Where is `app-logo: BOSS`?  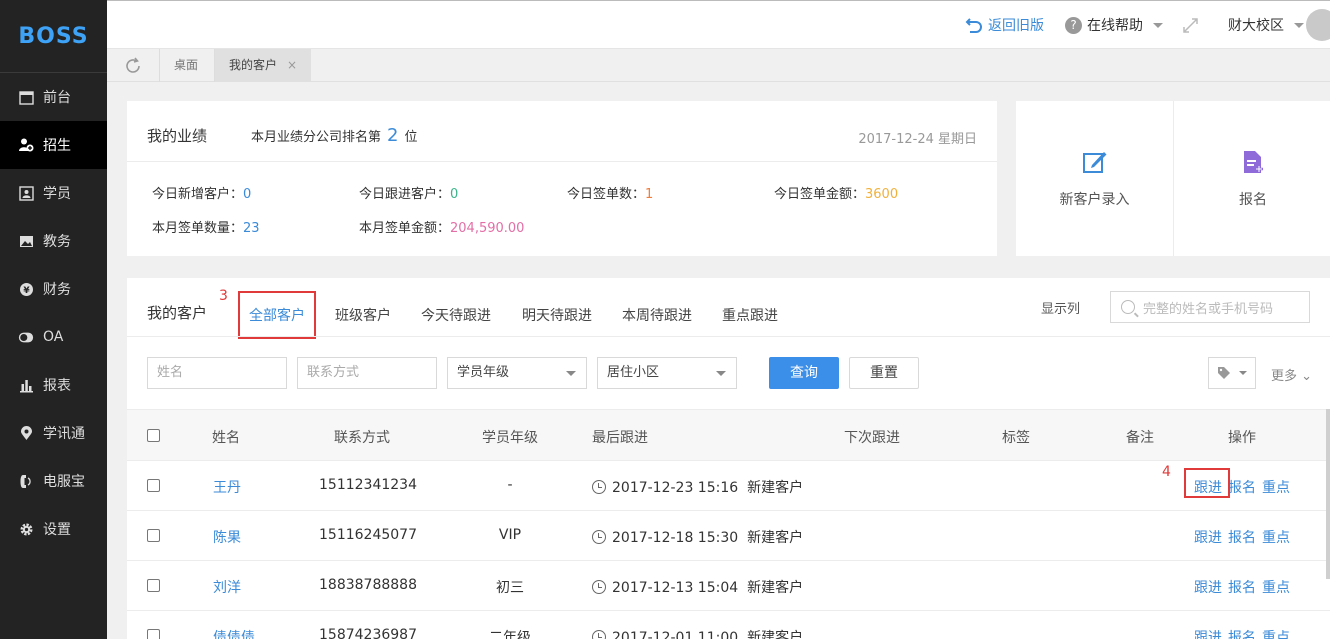 app-logo: BOSS is located at coordinates (53, 36).